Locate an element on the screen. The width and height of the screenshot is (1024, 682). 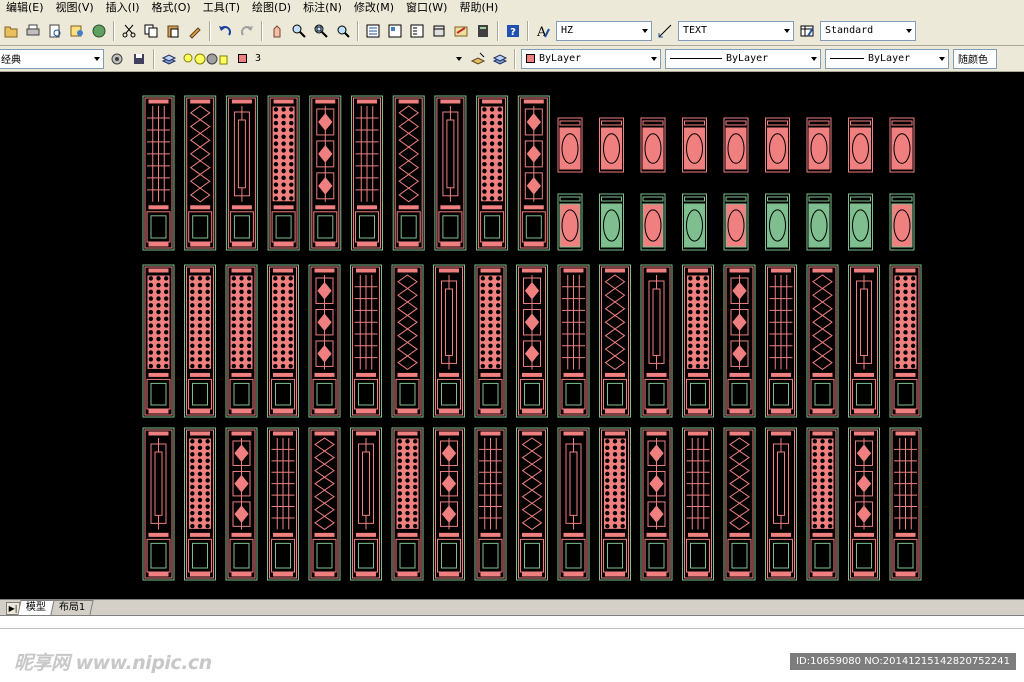
lineweight-control-select: ByLayer is located at coordinates (887, 58).